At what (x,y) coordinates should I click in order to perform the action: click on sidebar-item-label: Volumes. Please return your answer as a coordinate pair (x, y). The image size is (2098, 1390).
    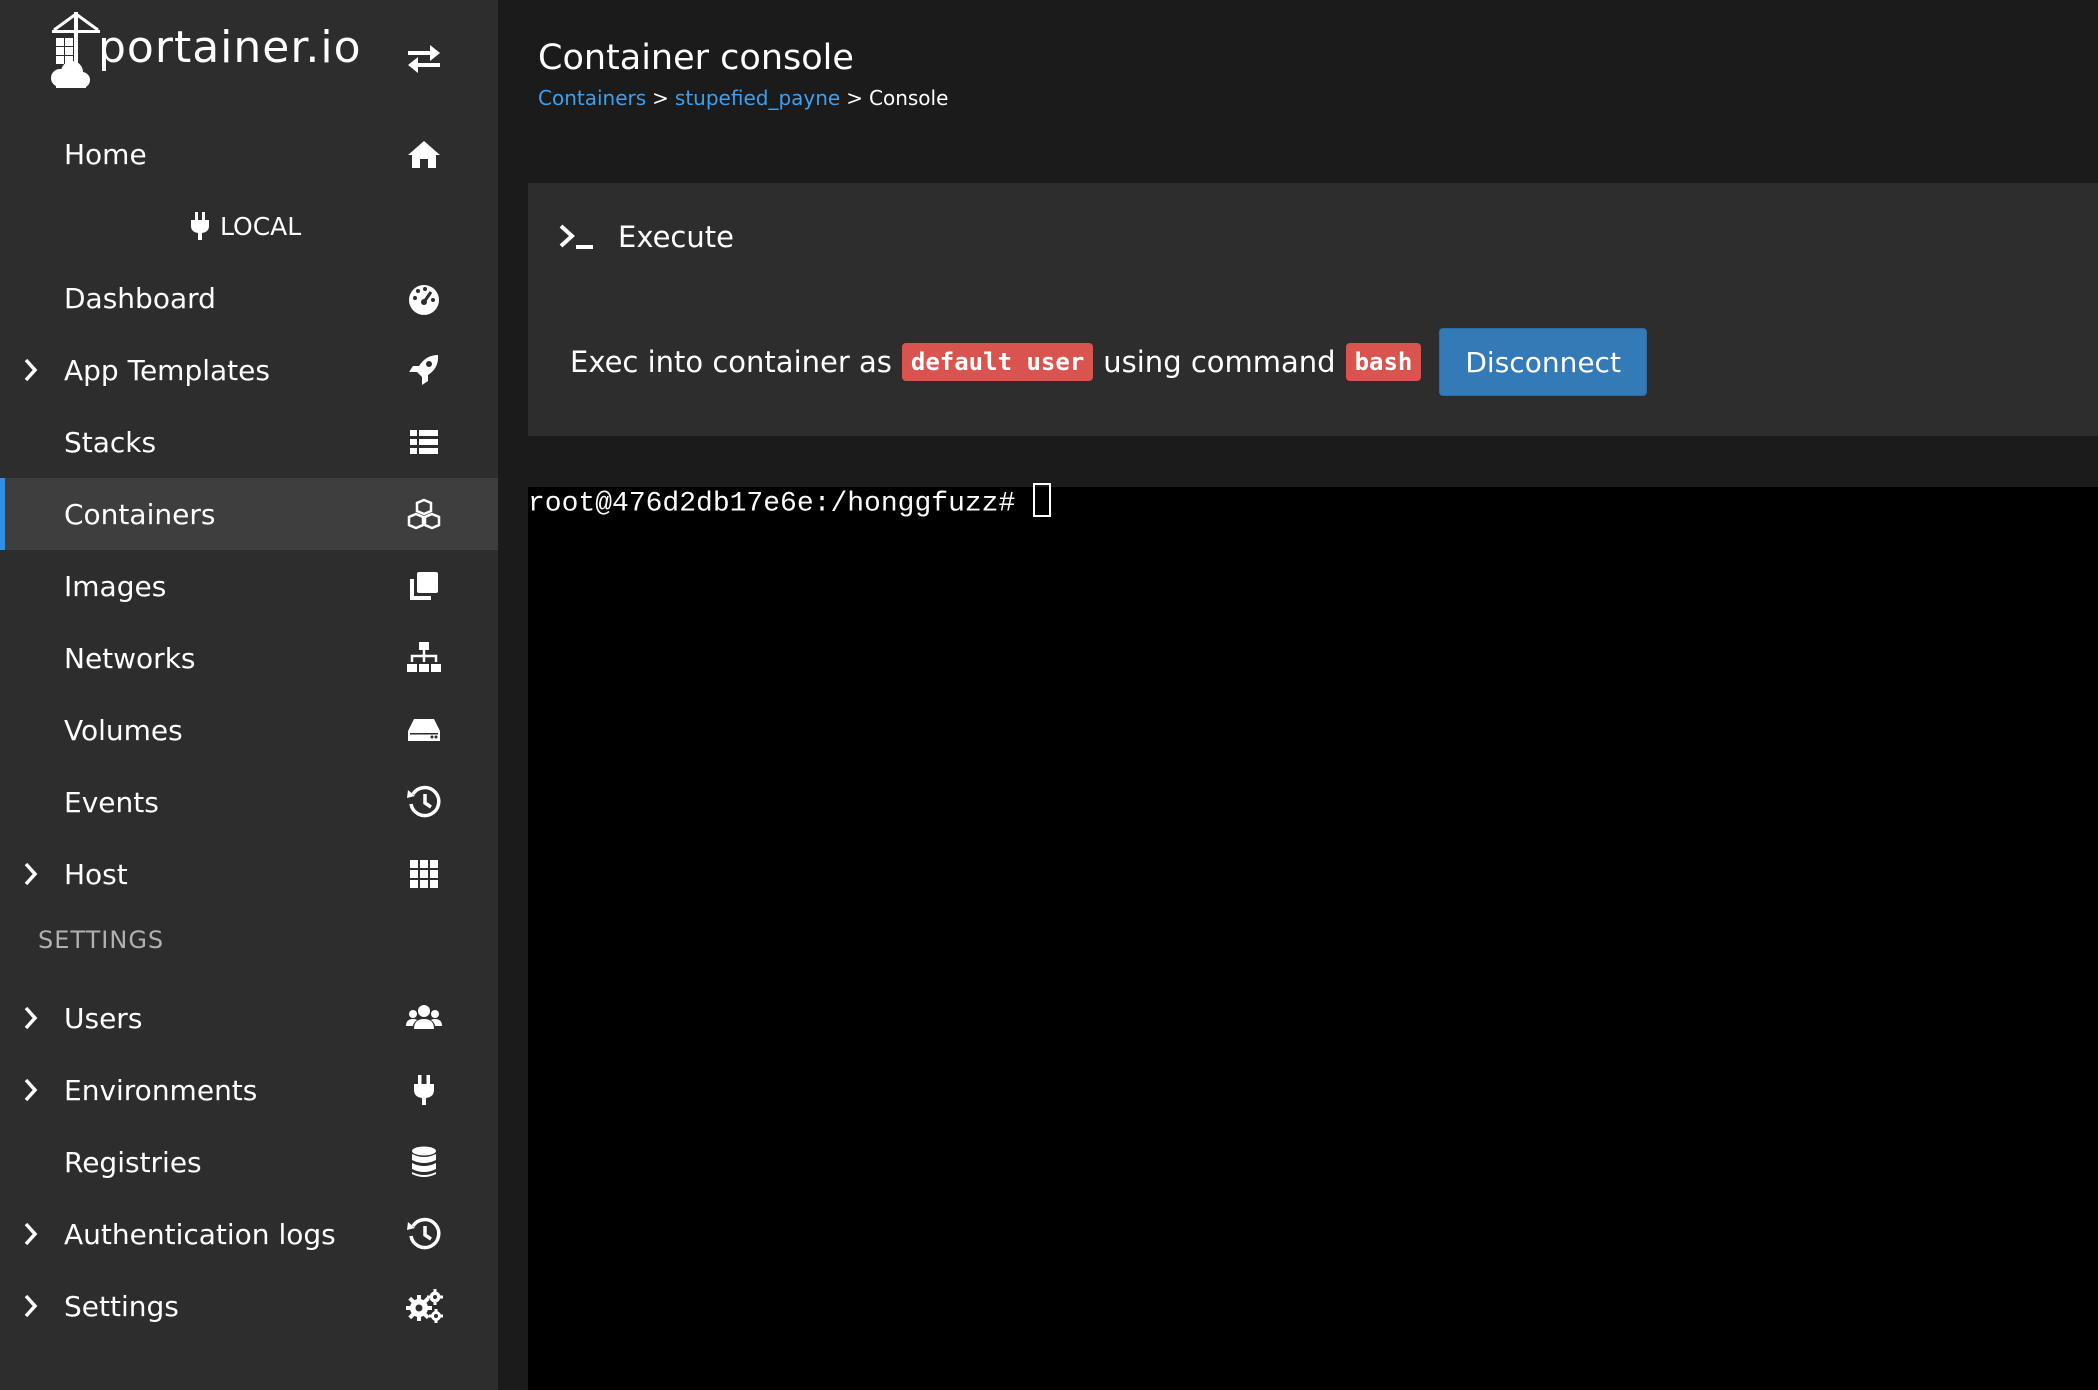
    Looking at the image, I should click on (123, 730).